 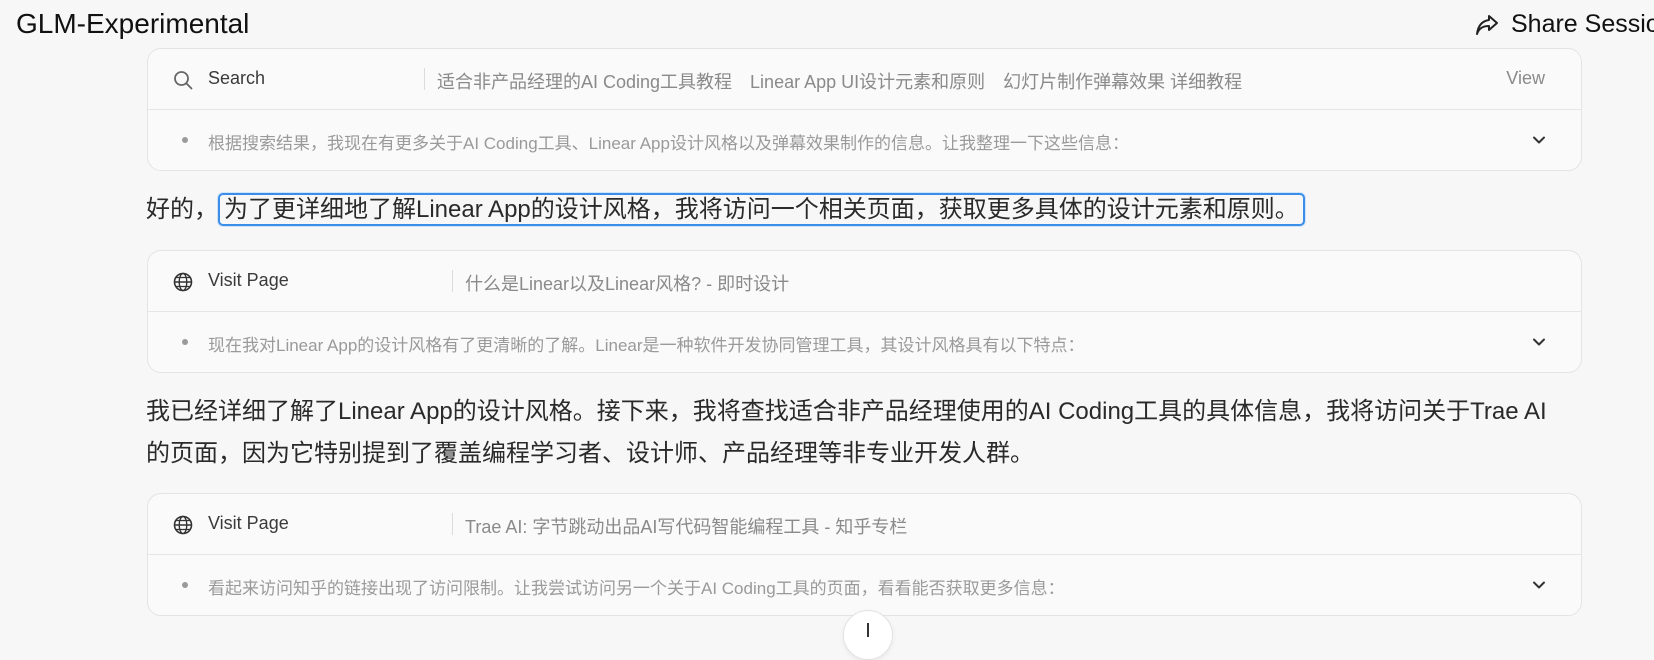 What do you see at coordinates (183, 80) in the screenshot?
I see `search-icon` at bounding box center [183, 80].